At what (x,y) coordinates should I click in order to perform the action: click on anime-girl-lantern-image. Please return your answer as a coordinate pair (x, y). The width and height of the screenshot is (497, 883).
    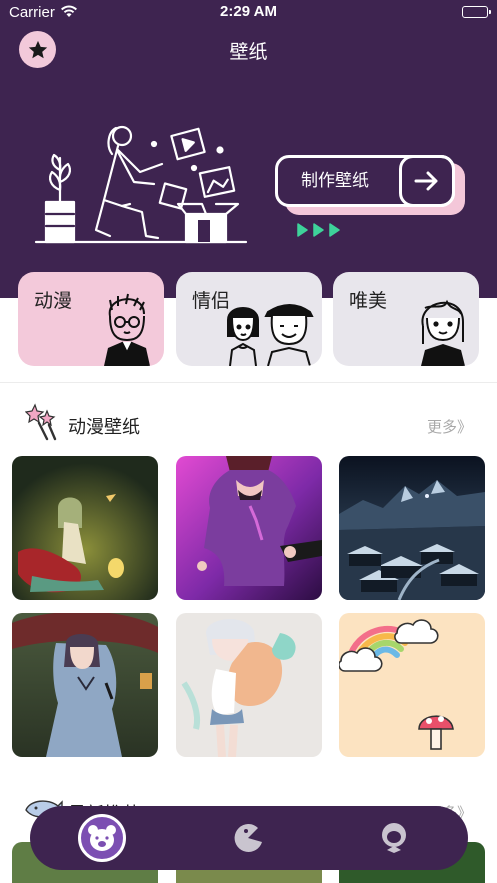
    Looking at the image, I should click on (85, 528).